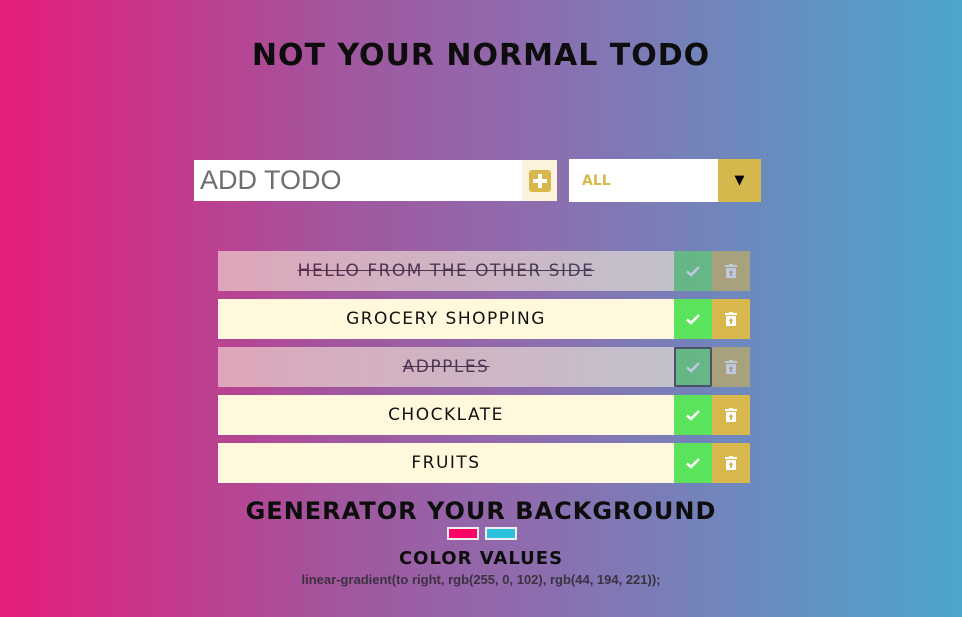  I want to click on todo-text: CHOCKLATE, so click(446, 415).